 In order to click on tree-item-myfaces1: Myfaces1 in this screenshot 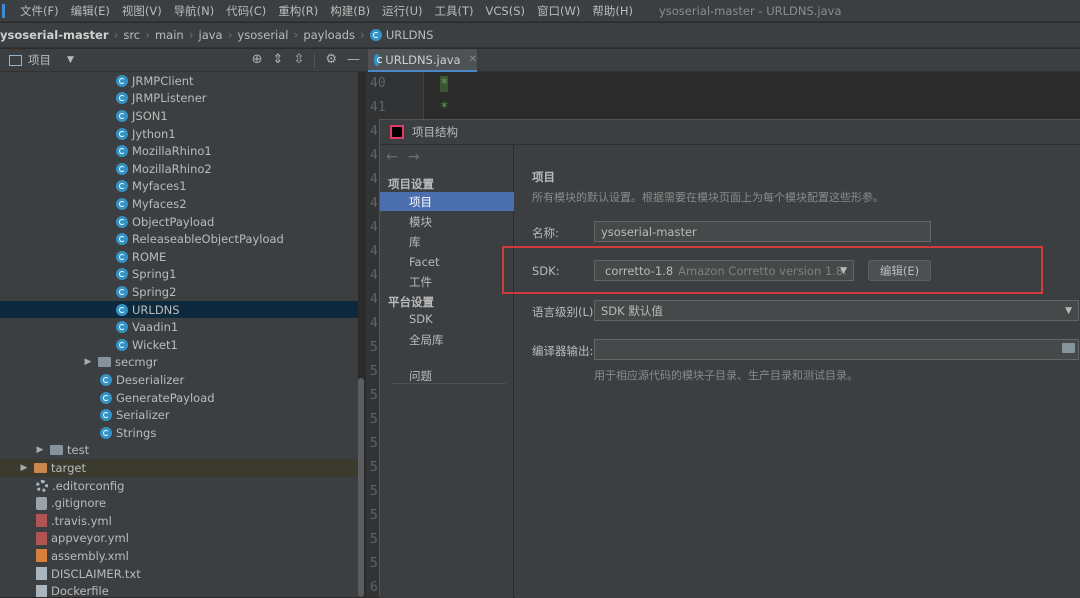, I will do `click(179, 187)`.